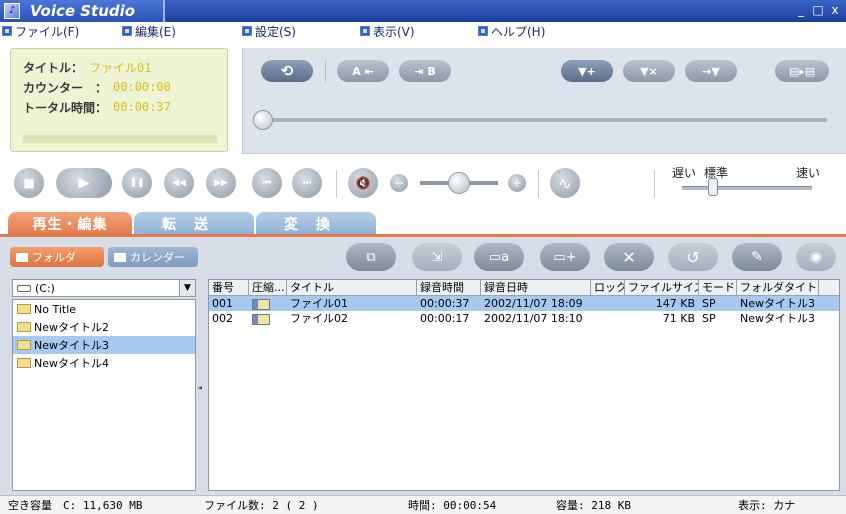  Describe the element at coordinates (54, 257) in the screenshot. I see `folder-view-label: フォルダ` at that location.